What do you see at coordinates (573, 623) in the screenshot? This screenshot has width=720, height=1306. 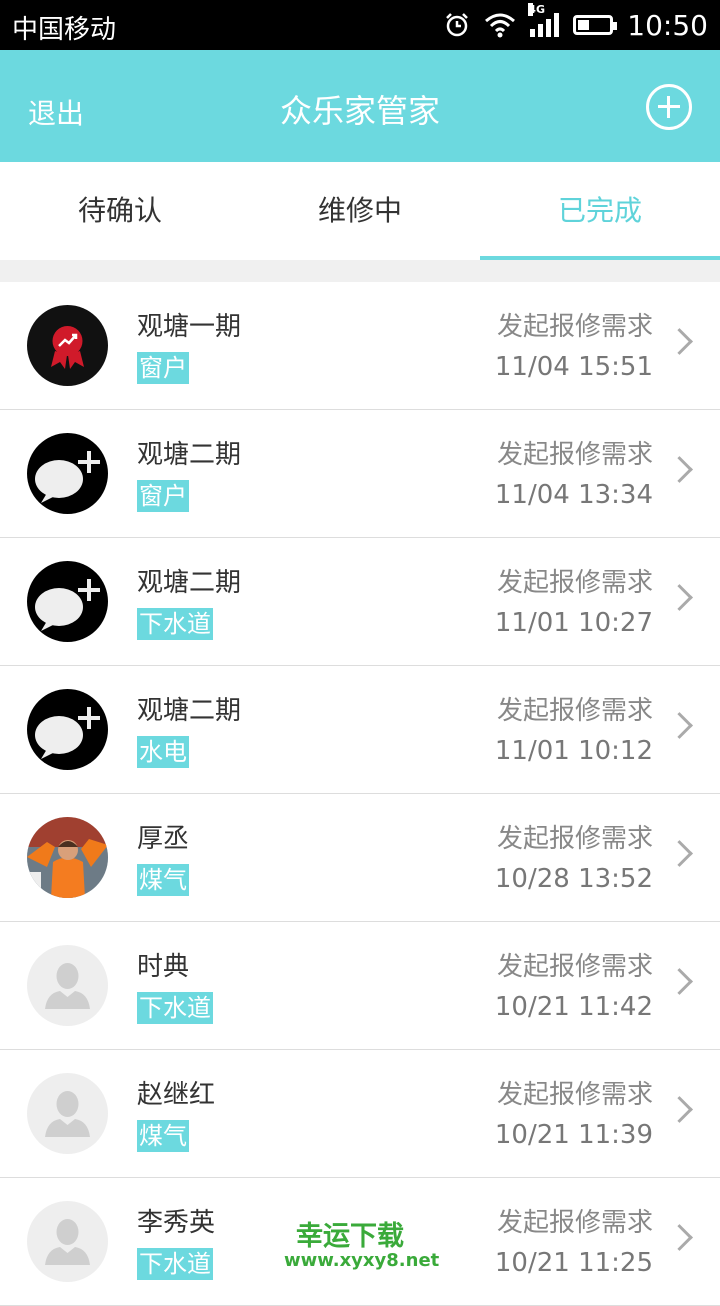 I see `item-date: 11/01 10:27` at bounding box center [573, 623].